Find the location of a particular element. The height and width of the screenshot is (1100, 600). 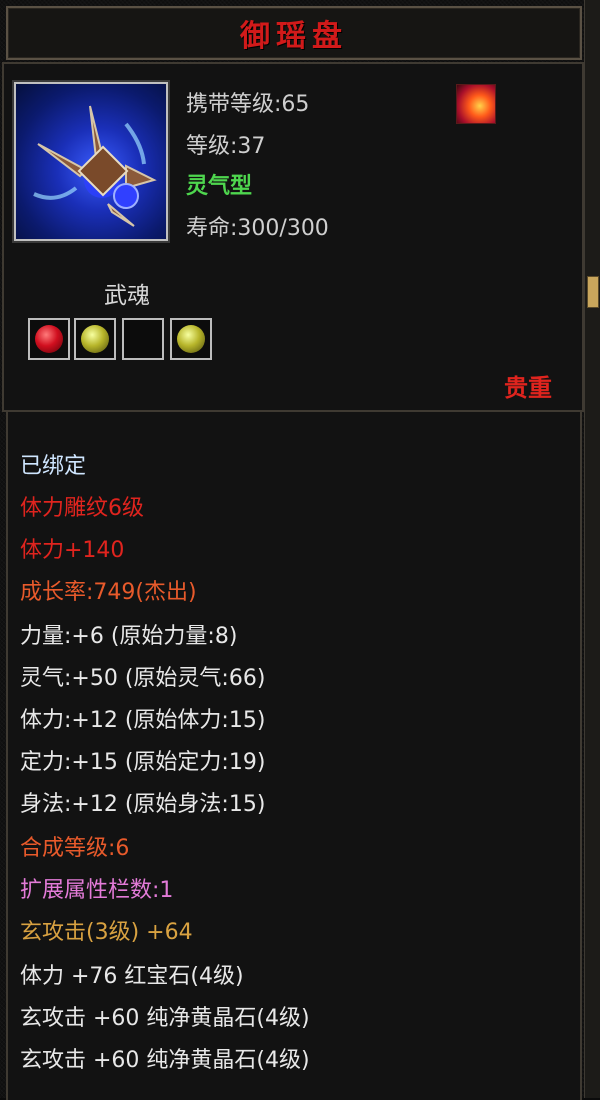

pet-portrait-icon is located at coordinates (91, 161).